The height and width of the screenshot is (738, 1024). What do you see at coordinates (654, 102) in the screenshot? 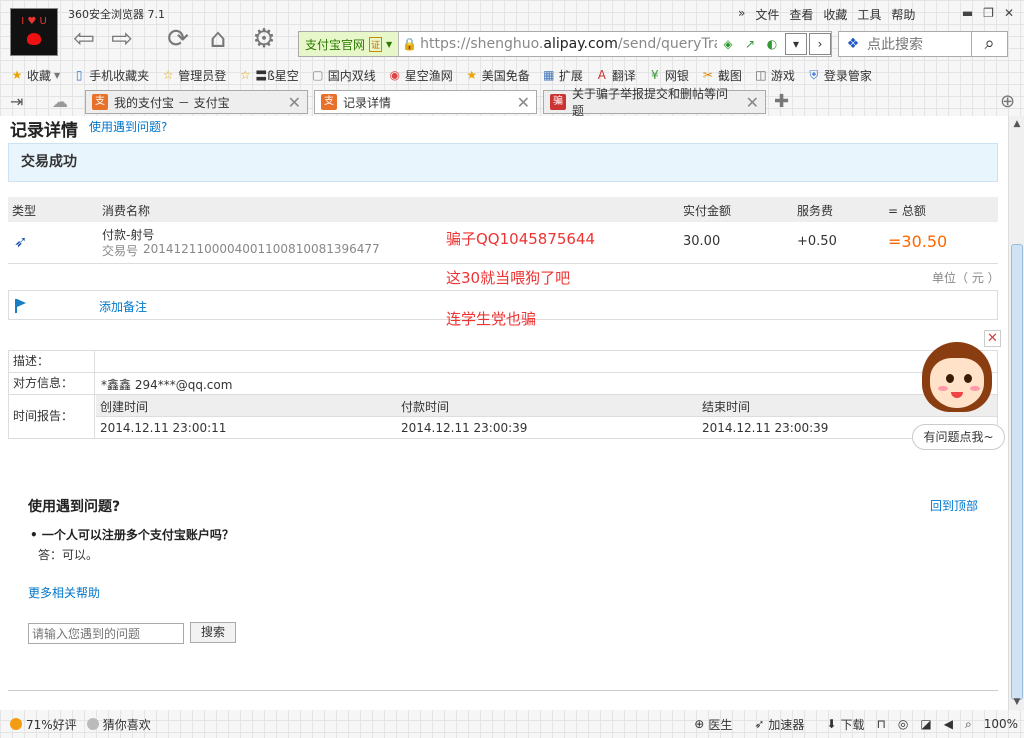
I see `tab-scam-report: 骗 关于骗子举报提交和删帖等问题 ✕` at bounding box center [654, 102].